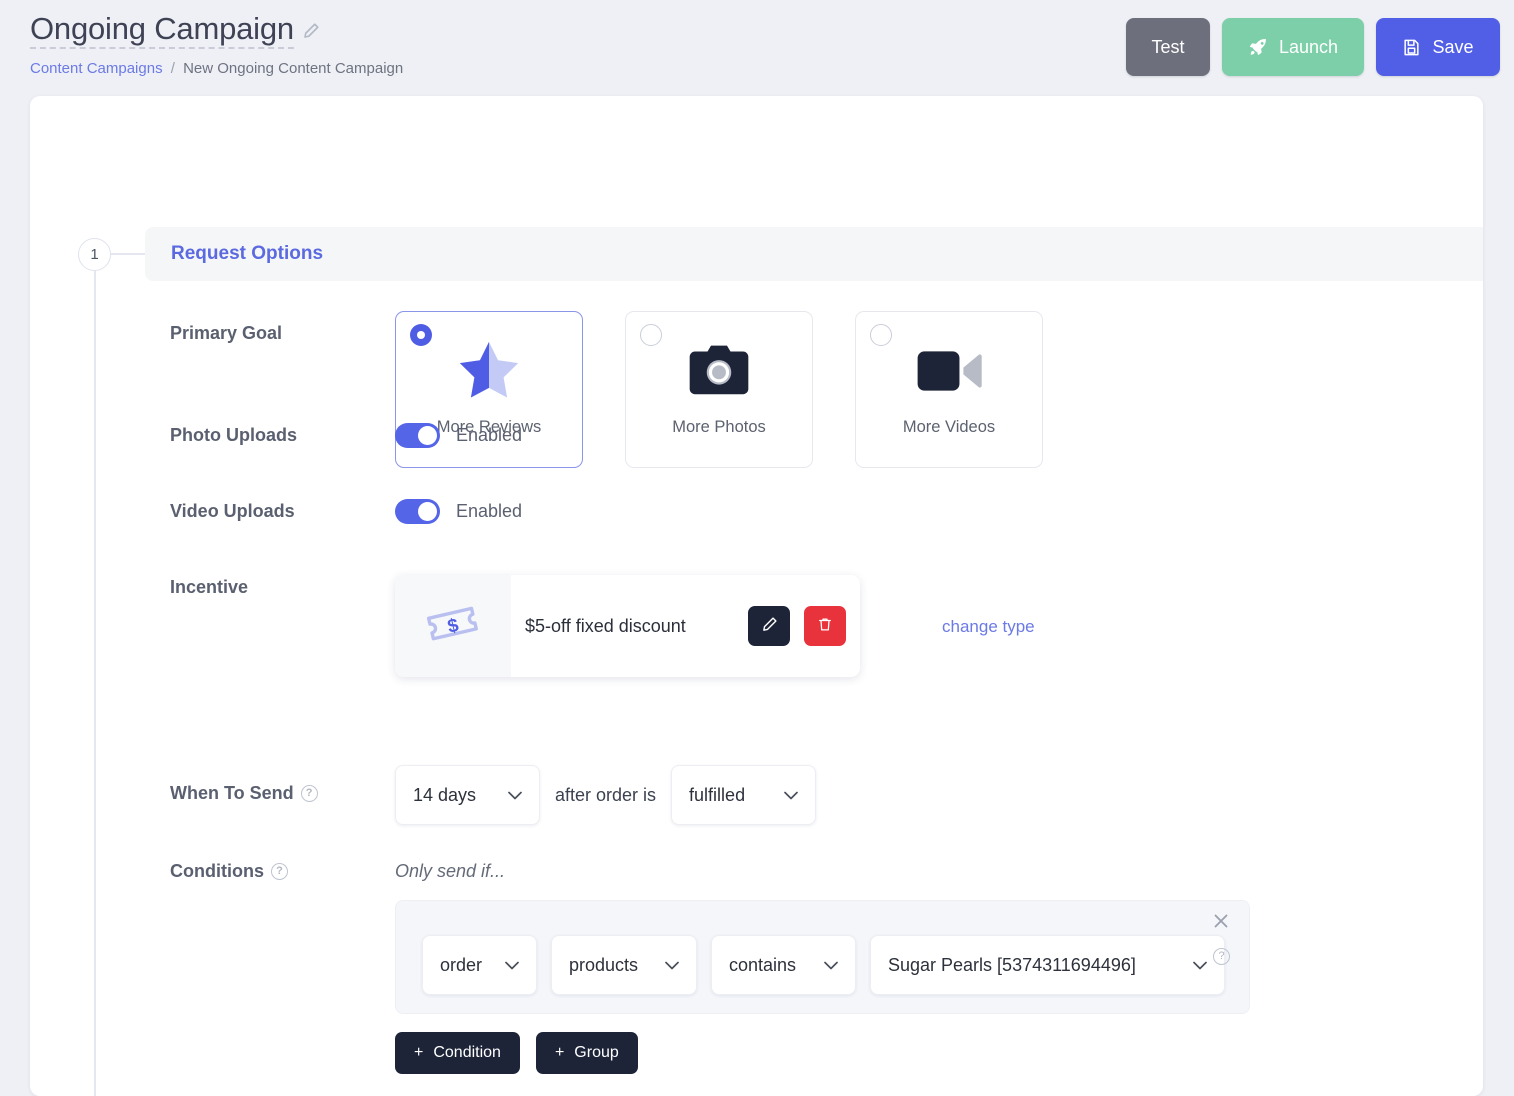  What do you see at coordinates (604, 964) in the screenshot?
I see `condition-field-value: products` at bounding box center [604, 964].